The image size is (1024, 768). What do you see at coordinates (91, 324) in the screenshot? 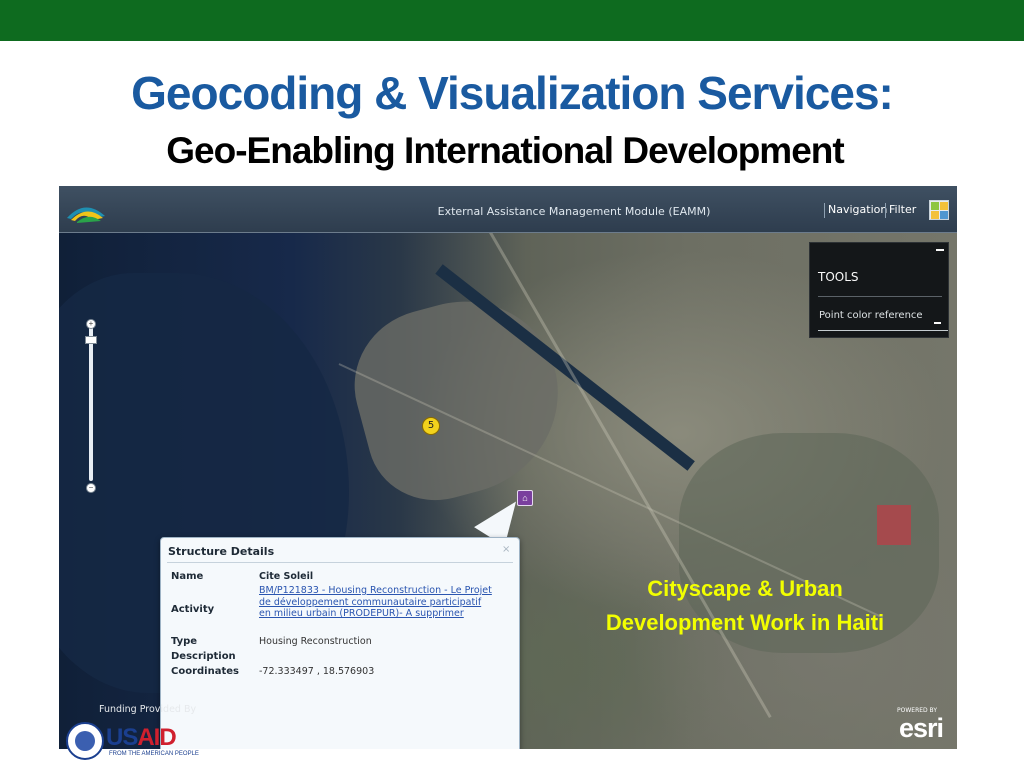
I see `zoom-in-button: +` at bounding box center [91, 324].